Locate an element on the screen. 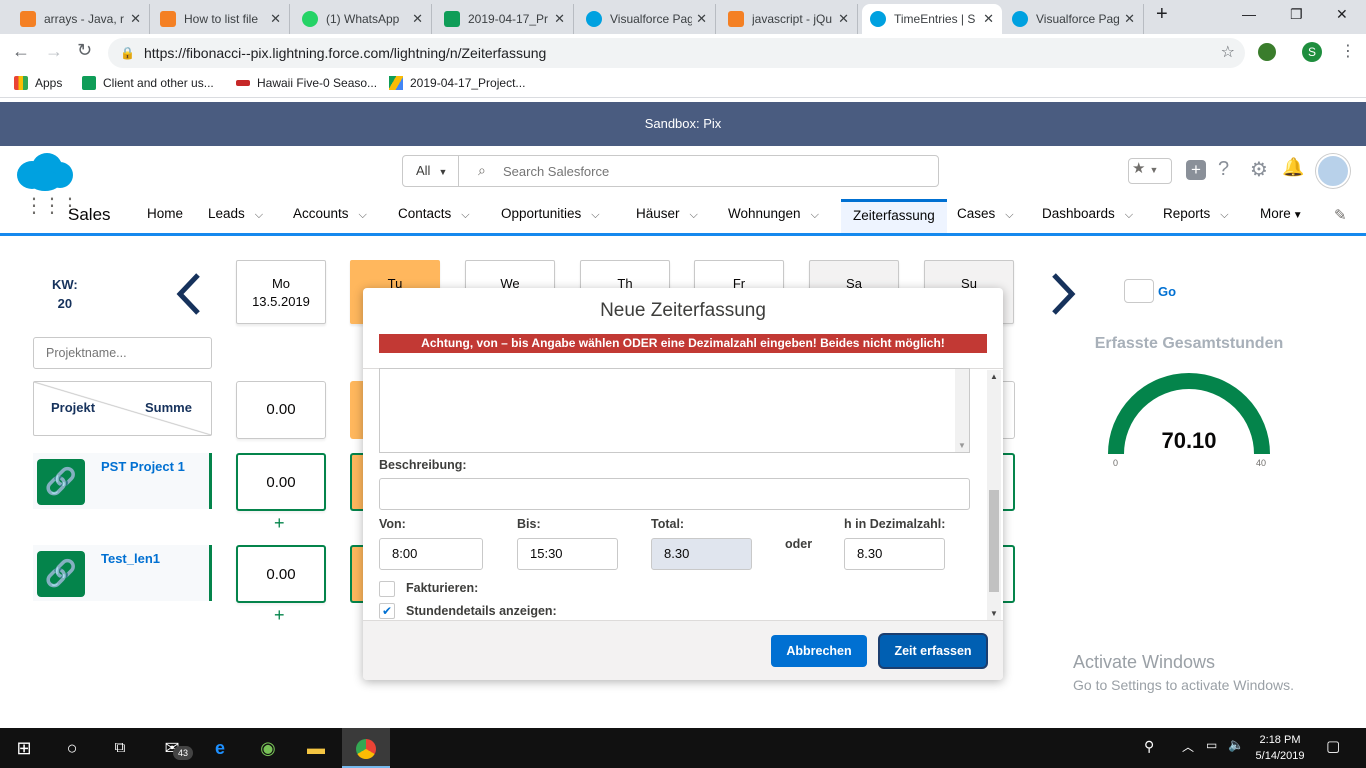 The height and width of the screenshot is (768, 1366). edit-nav-pencil-icon: ✎ is located at coordinates (1340, 215).